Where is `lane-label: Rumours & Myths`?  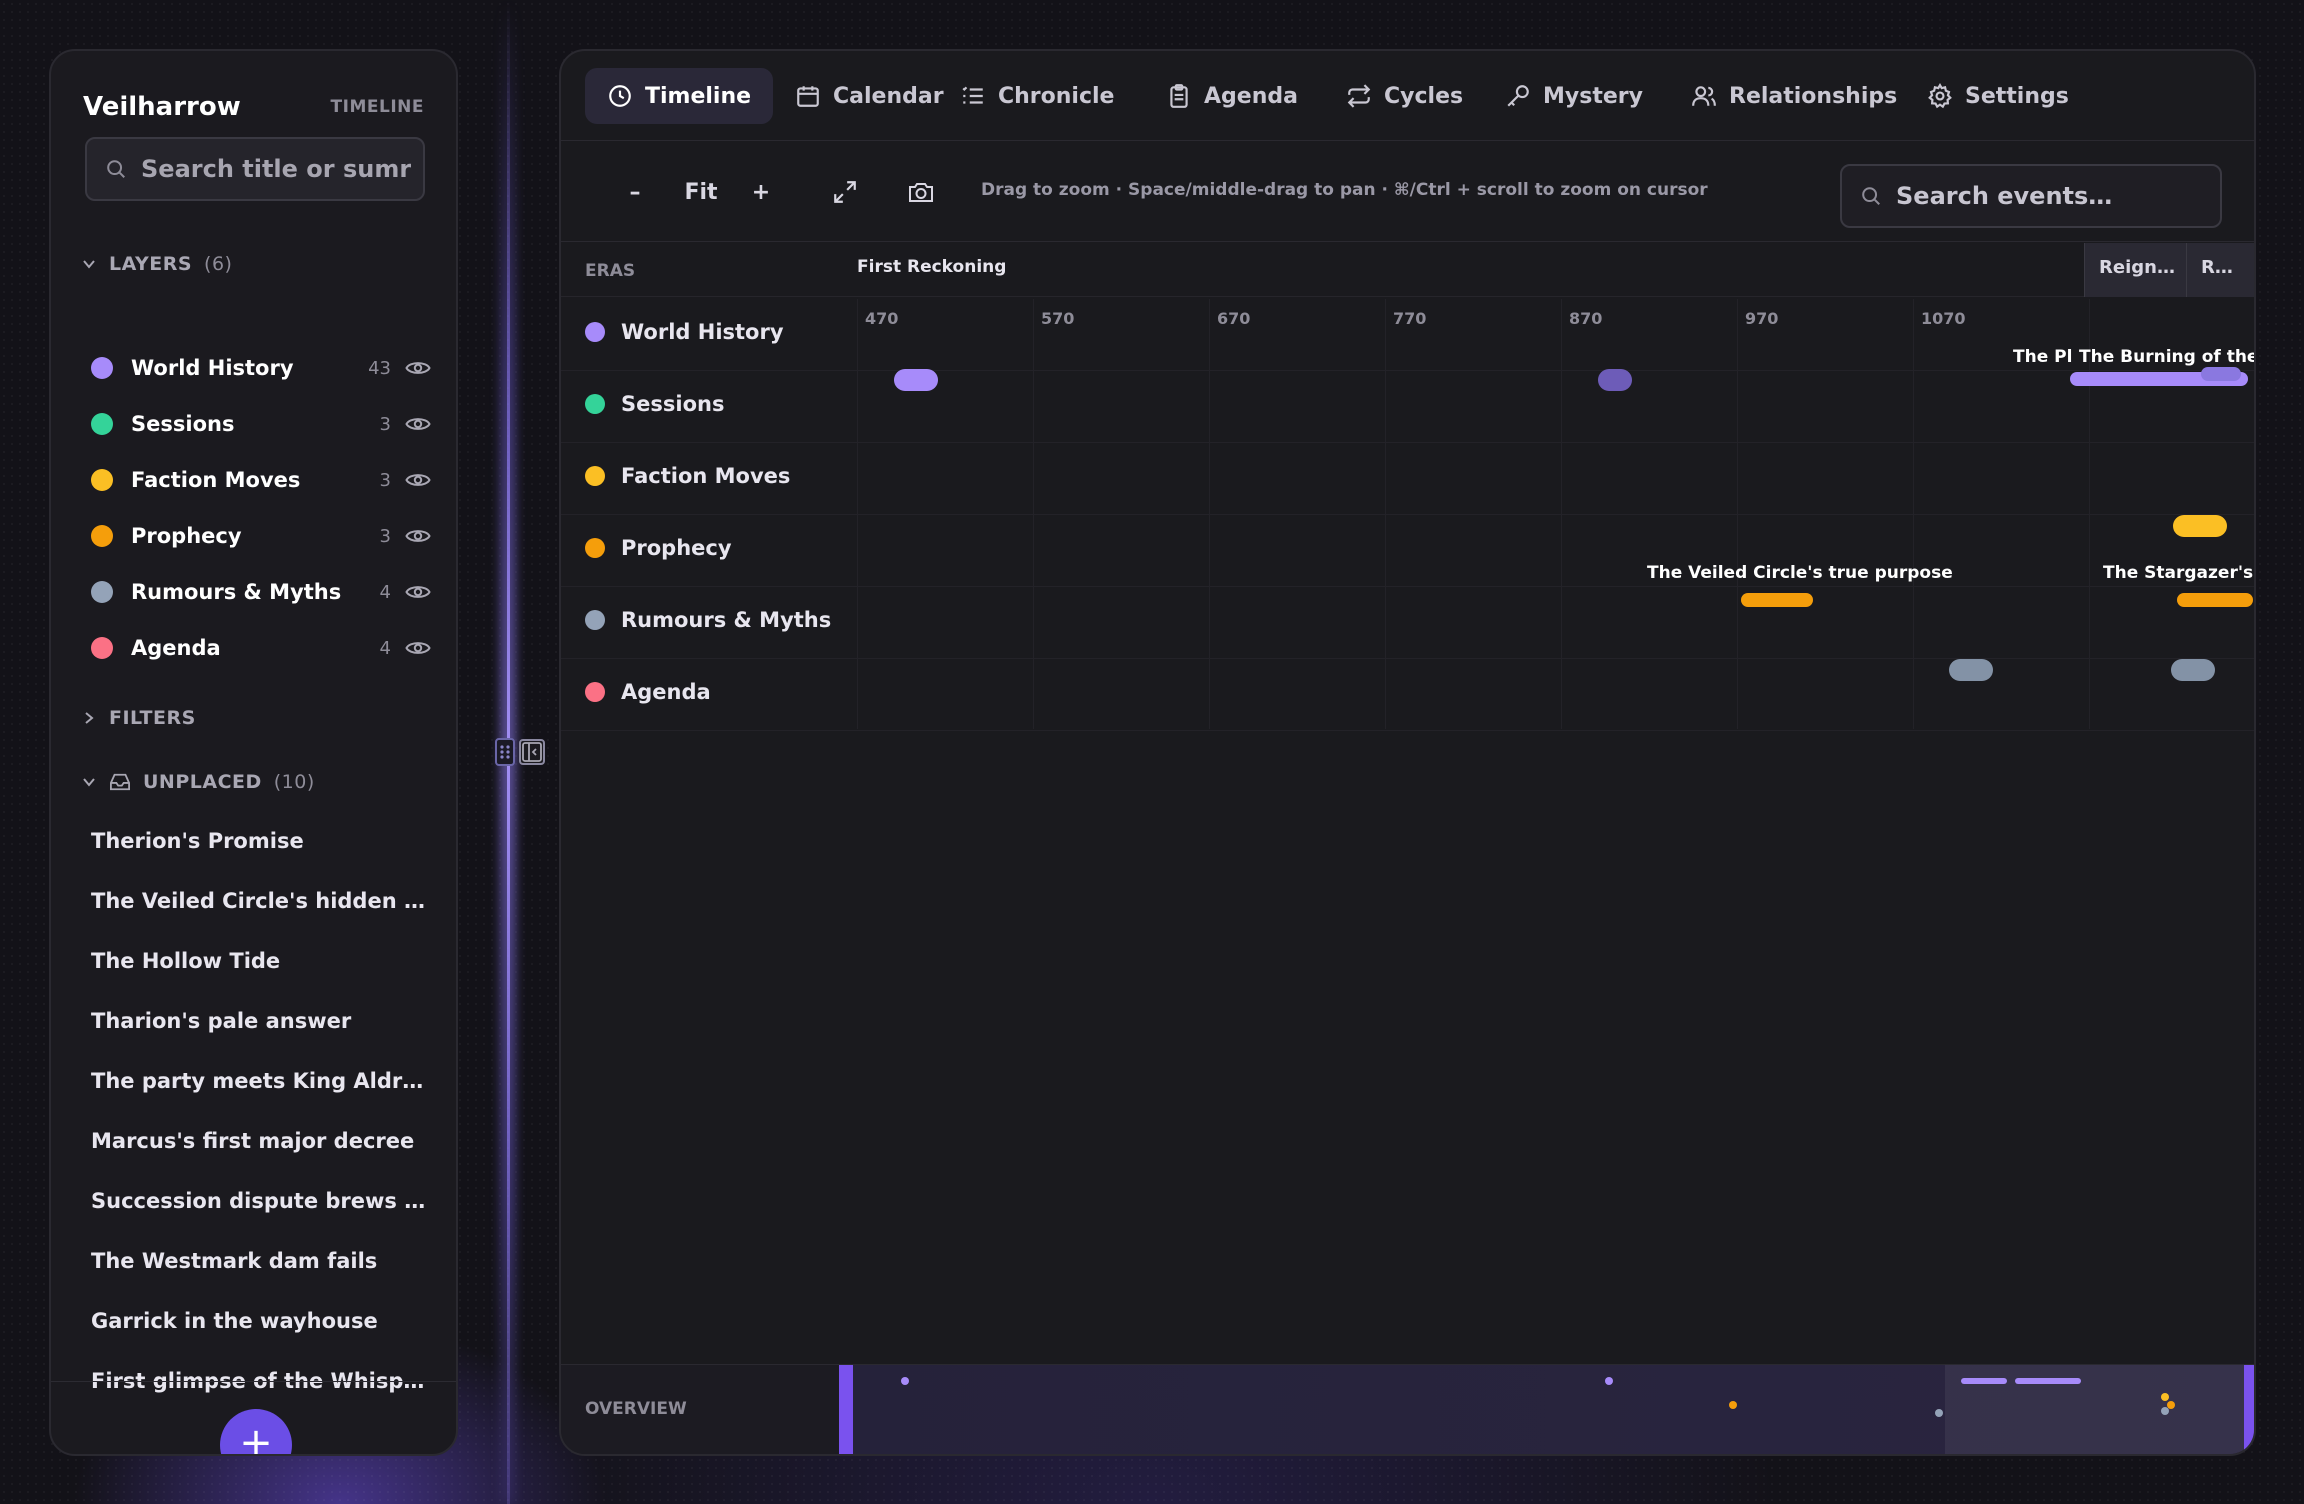
lane-label: Rumours & Myths is located at coordinates (708, 620).